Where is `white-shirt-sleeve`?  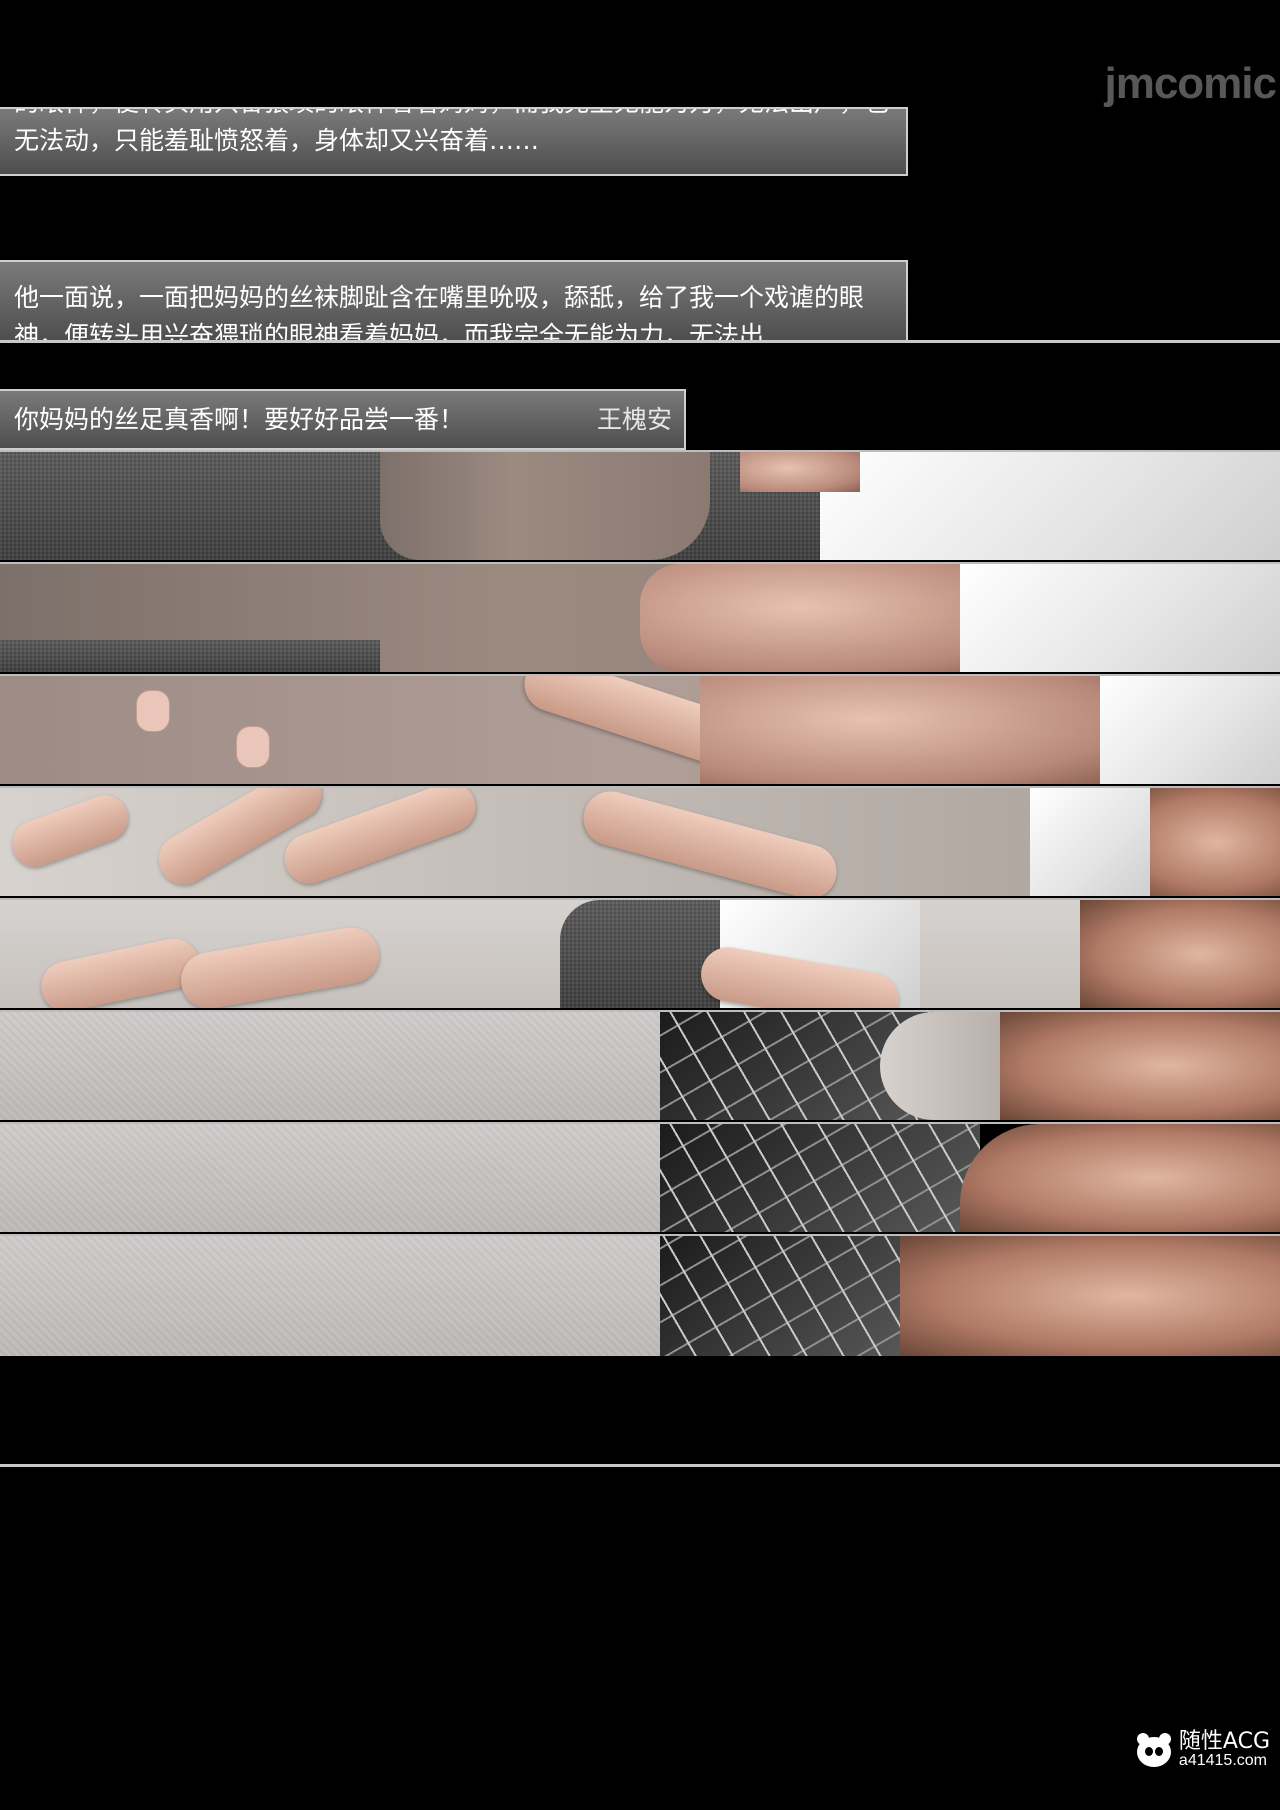 white-shirt-sleeve is located at coordinates (1050, 506).